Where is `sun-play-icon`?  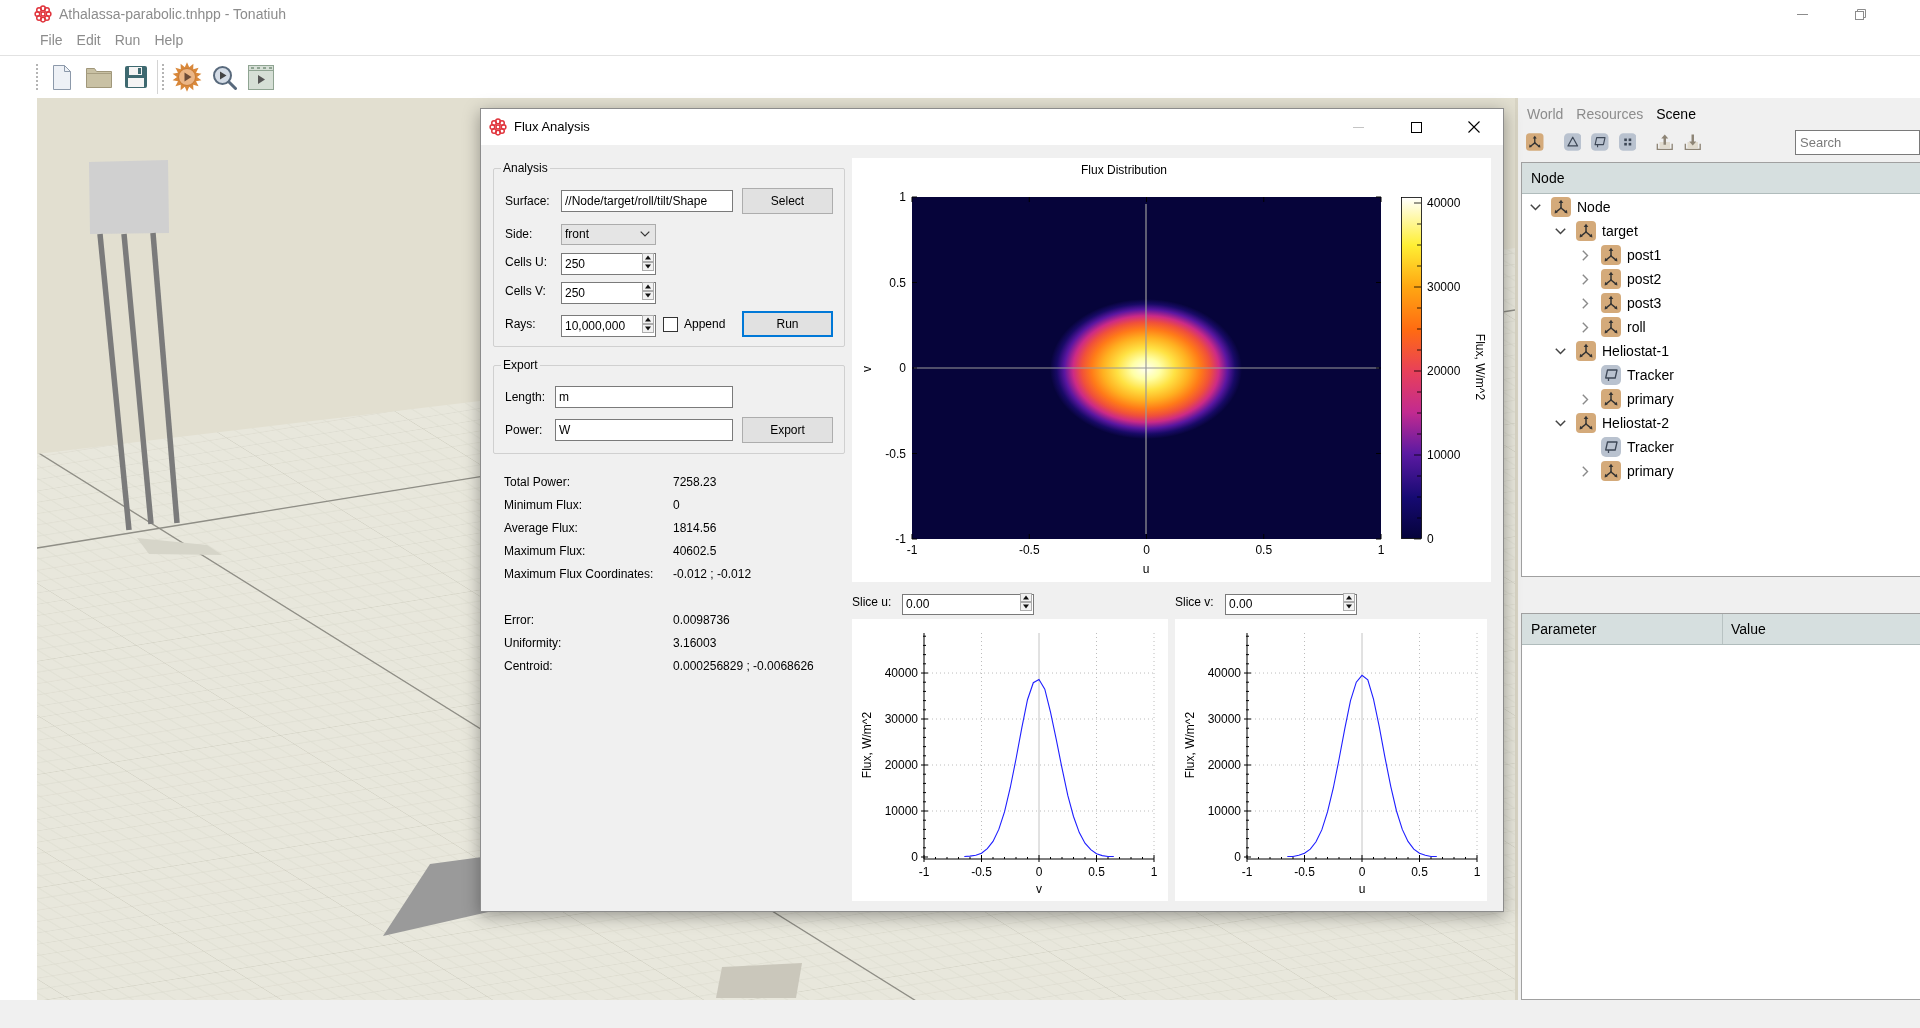 sun-play-icon is located at coordinates (187, 77).